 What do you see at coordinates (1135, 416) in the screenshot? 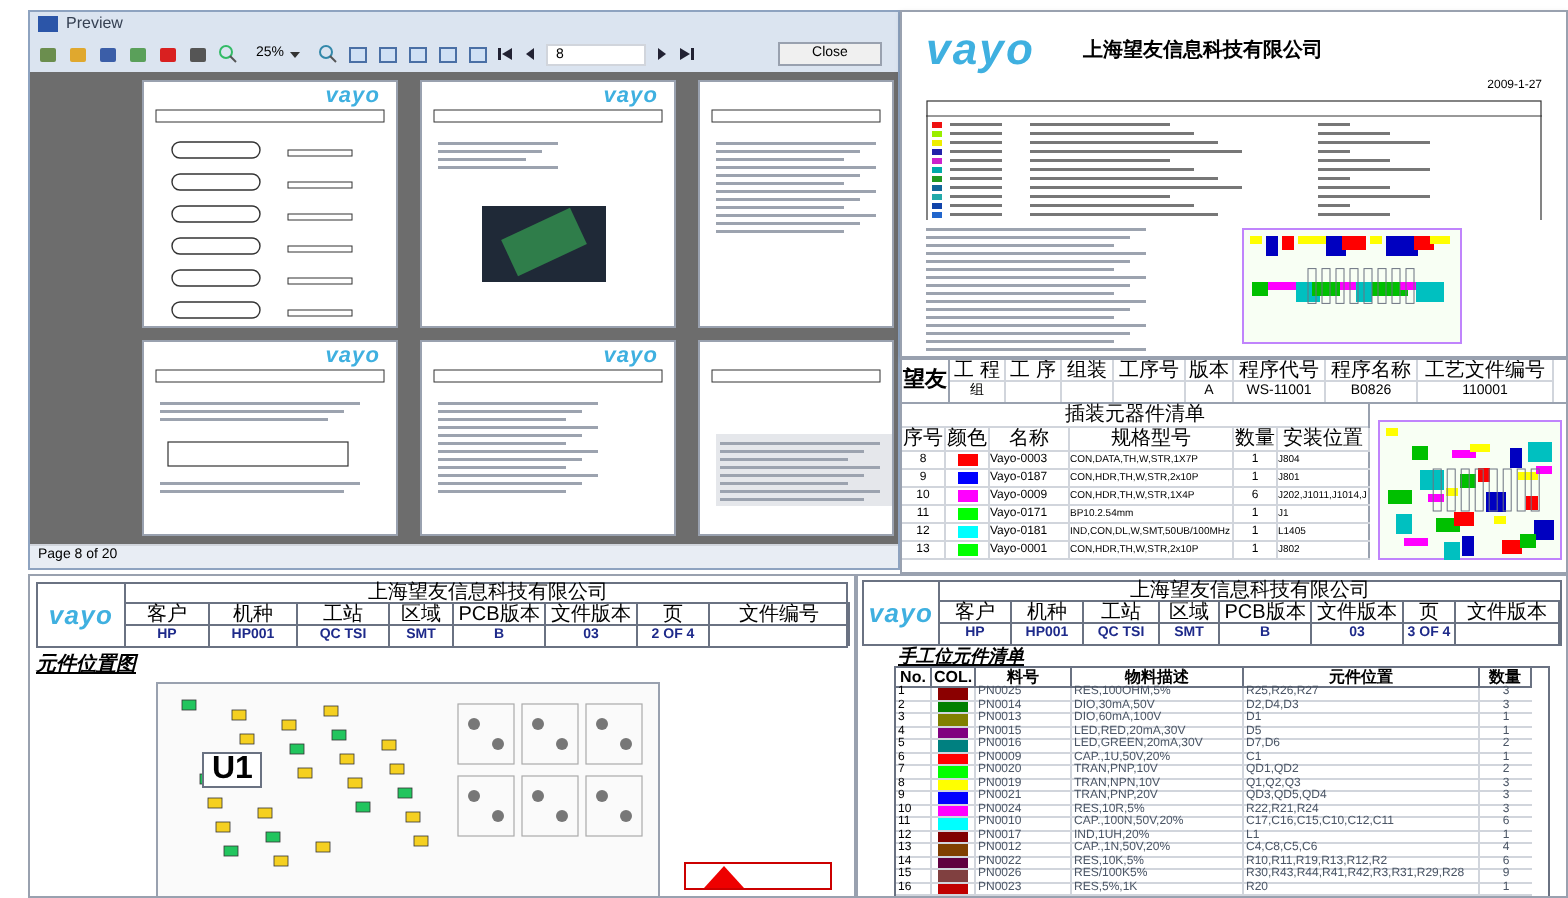
I see `table-title: 插装元器件清单` at bounding box center [1135, 416].